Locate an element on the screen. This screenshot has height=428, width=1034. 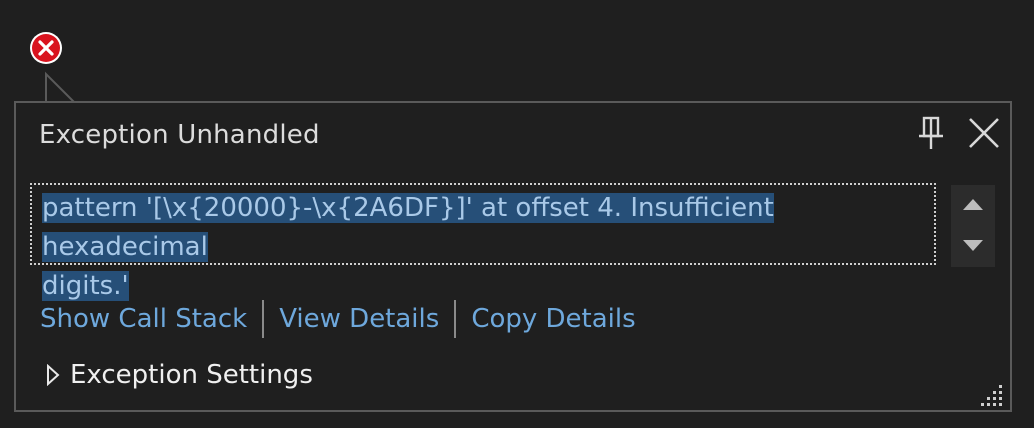
exception-settings-toggle: Exception Settings is located at coordinates (179, 375).